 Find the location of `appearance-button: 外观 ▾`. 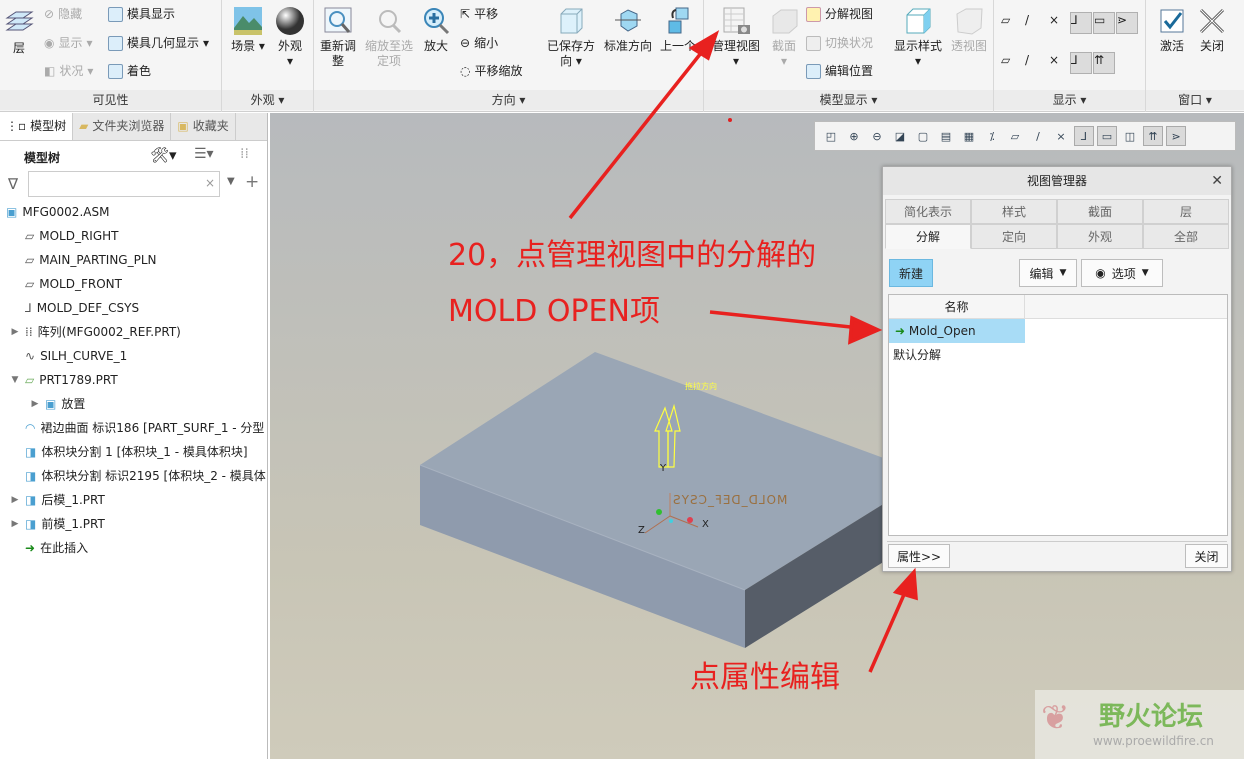

appearance-button: 外观 ▾ is located at coordinates (290, 37).